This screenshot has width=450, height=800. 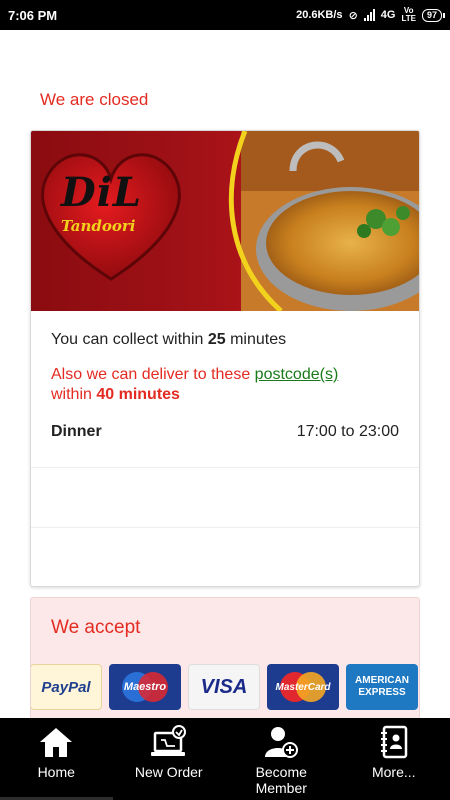 I want to click on add-user-icon, so click(x=281, y=742).